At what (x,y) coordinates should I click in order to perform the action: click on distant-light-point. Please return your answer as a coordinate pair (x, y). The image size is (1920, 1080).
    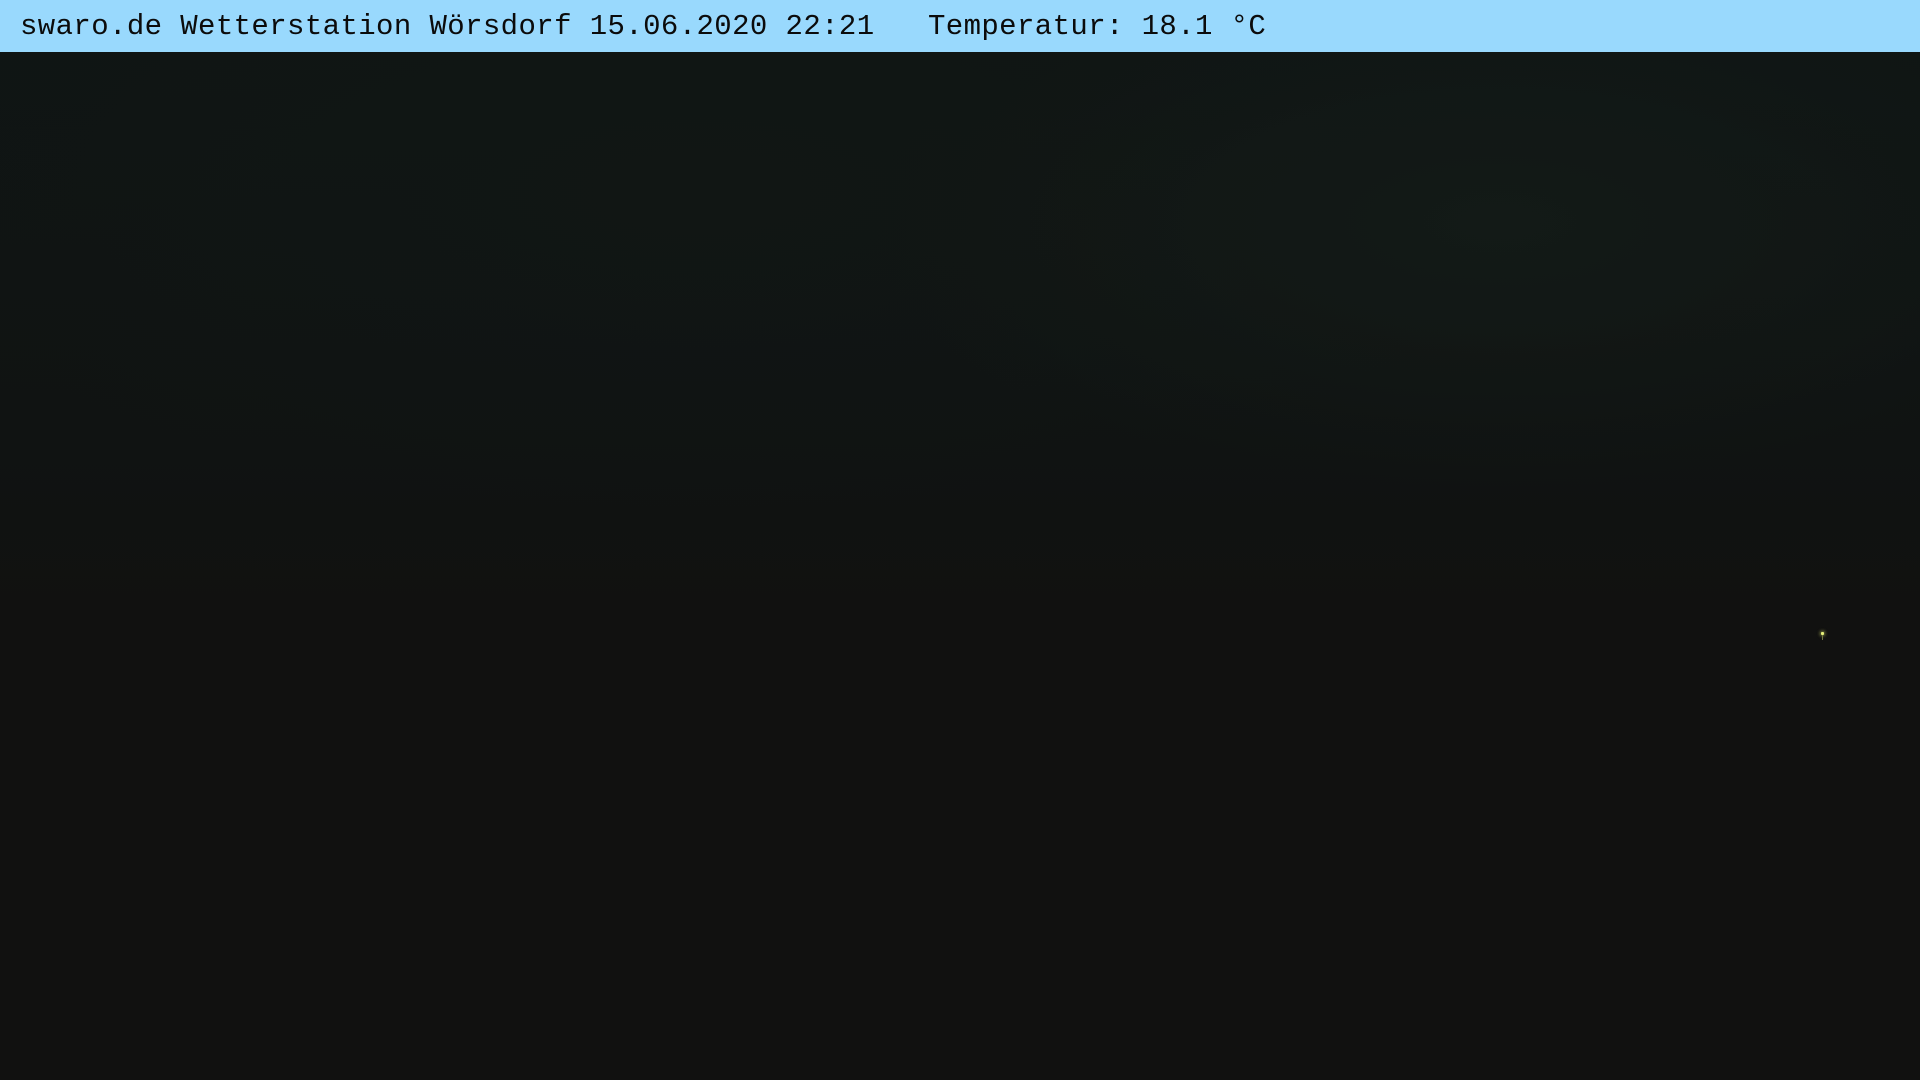
    Looking at the image, I should click on (1822, 636).